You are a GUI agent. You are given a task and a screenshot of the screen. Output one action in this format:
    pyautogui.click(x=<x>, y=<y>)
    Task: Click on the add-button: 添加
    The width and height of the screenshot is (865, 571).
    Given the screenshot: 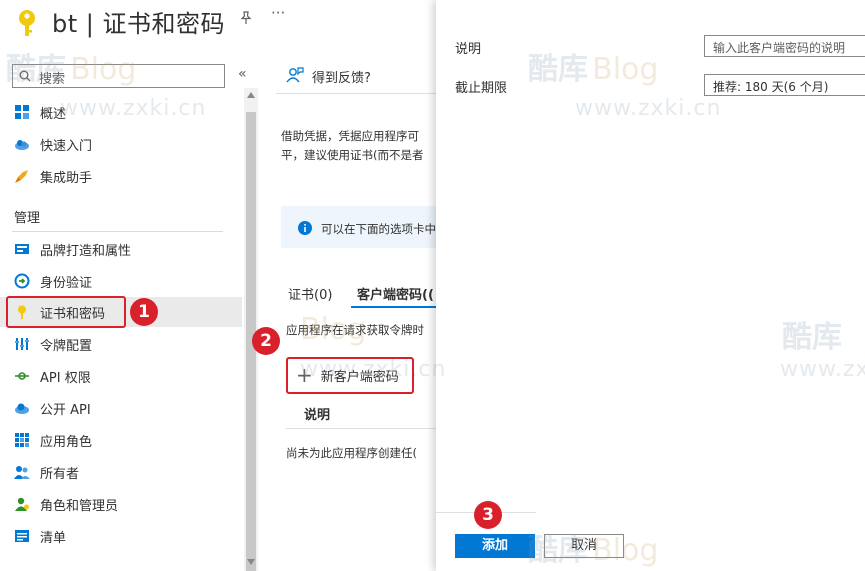 What is the action you would take?
    pyautogui.click(x=495, y=546)
    